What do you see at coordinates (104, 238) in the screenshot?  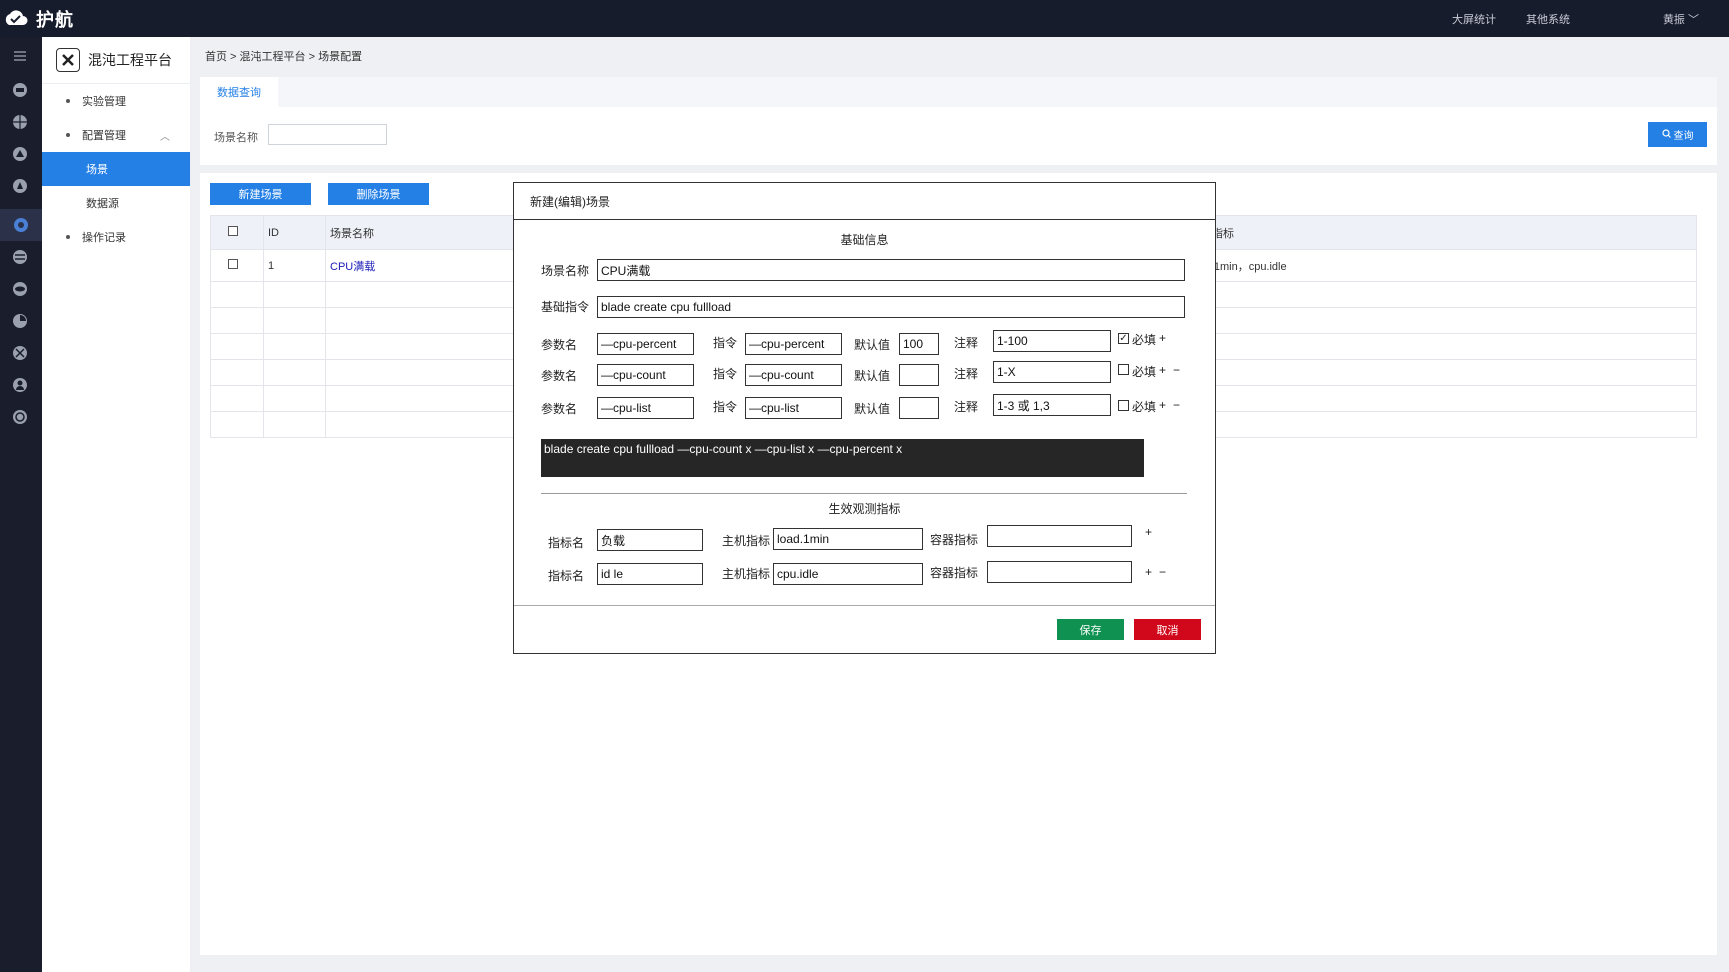 I see `sidebar-item-label: 操作记录` at bounding box center [104, 238].